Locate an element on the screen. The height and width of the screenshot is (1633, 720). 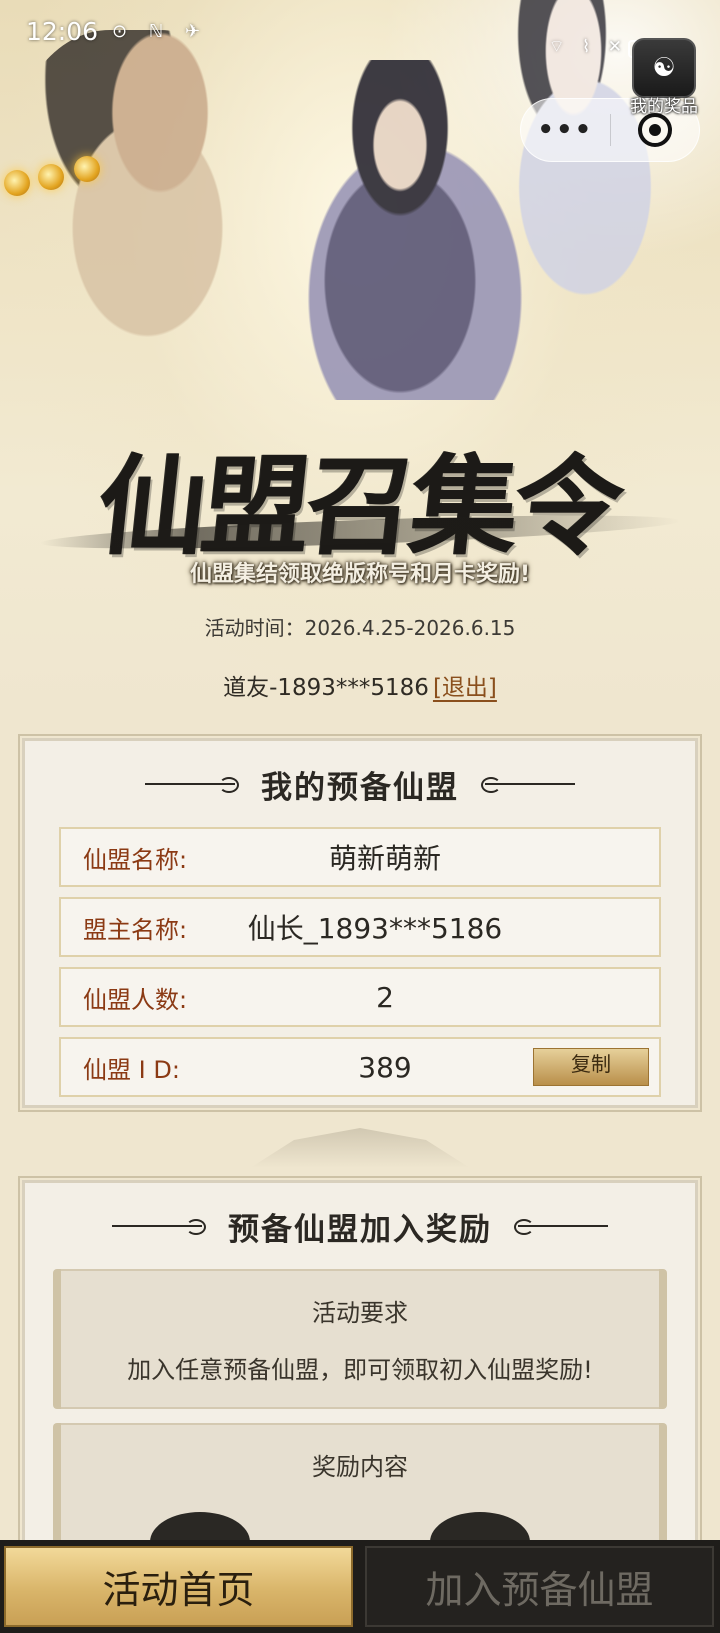
my-alliance-title: 我的预备仙盟 is located at coordinates (360, 787).